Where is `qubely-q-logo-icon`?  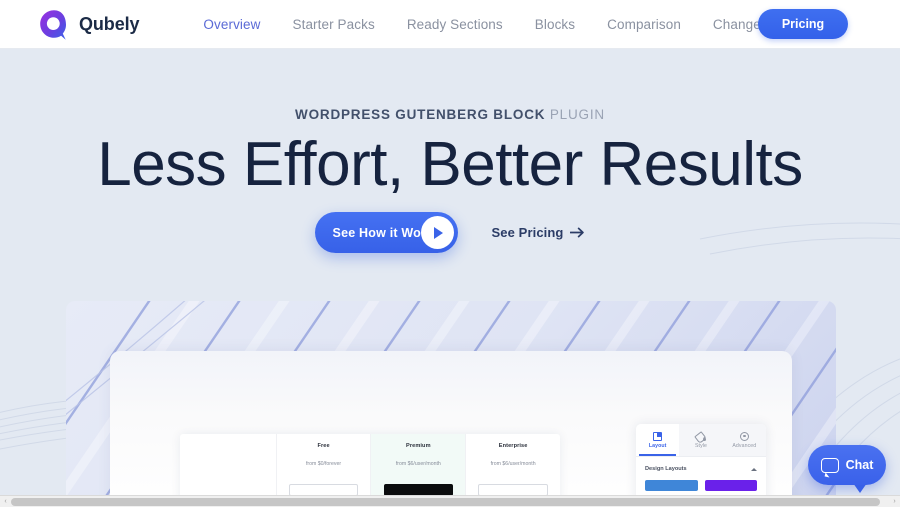
qubely-q-logo-icon is located at coordinates (54, 24).